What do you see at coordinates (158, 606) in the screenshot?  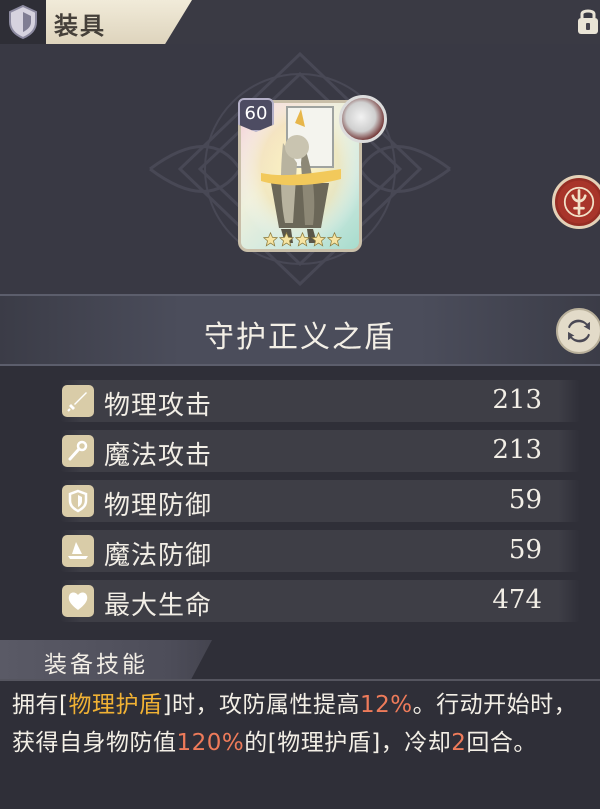 I see `stat-label: 最大生命` at bounding box center [158, 606].